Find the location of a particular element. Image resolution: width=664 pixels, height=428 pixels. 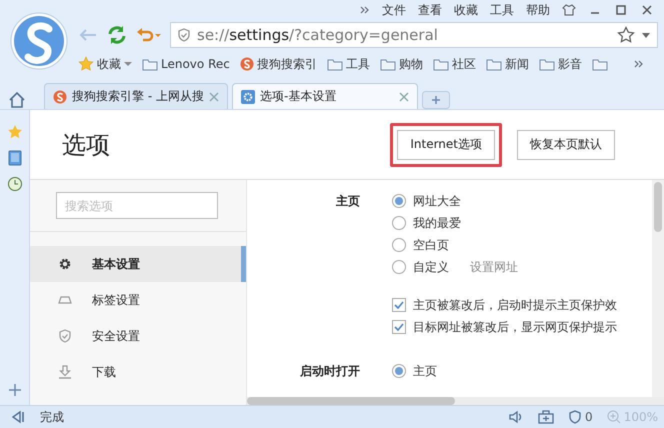

bookmark-item: 新闻 is located at coordinates (507, 64).